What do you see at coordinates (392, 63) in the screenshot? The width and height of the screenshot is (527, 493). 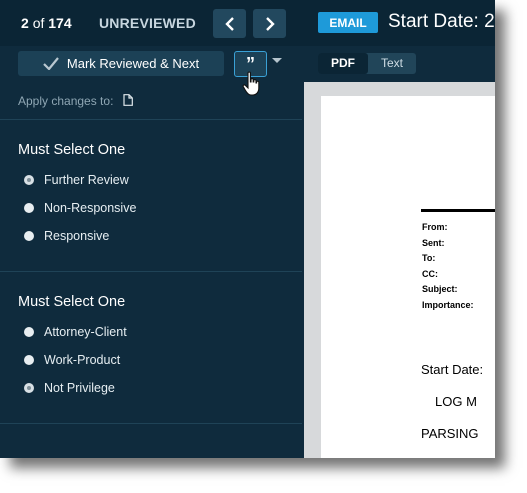 I see `tab-text: Text` at bounding box center [392, 63].